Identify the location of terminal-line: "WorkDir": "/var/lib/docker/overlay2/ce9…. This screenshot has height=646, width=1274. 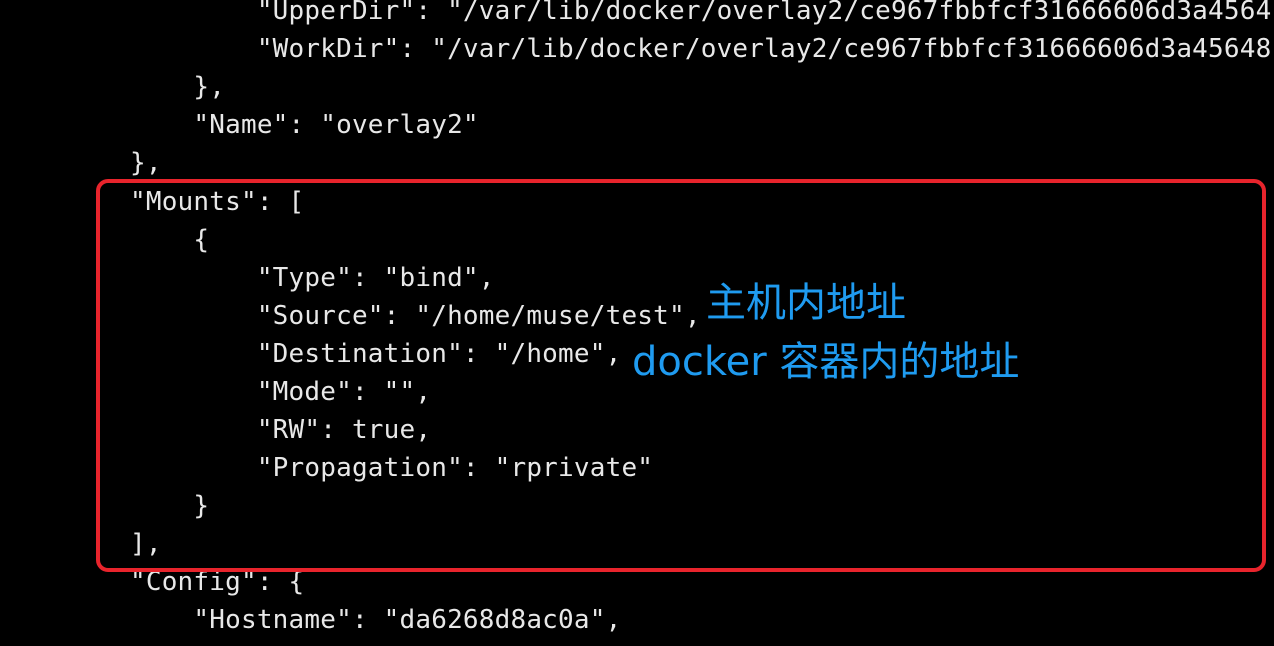
(701, 49).